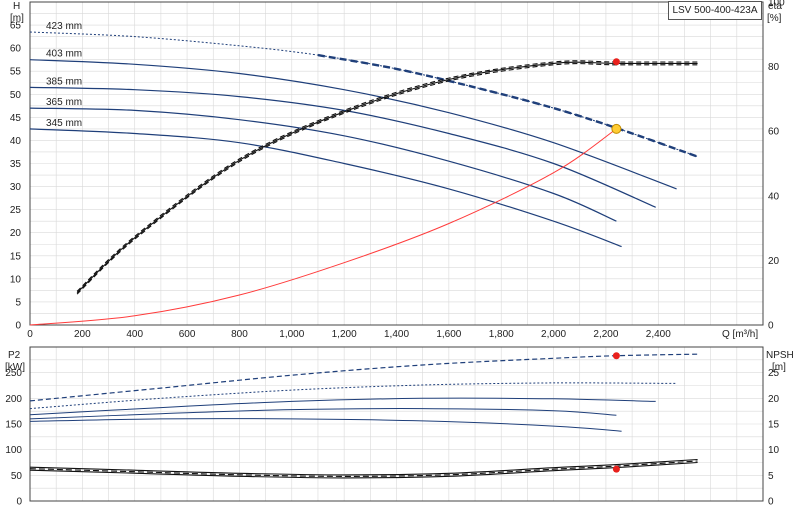  What do you see at coordinates (16, 279) in the screenshot?
I see `y-tick-label: 10` at bounding box center [16, 279].